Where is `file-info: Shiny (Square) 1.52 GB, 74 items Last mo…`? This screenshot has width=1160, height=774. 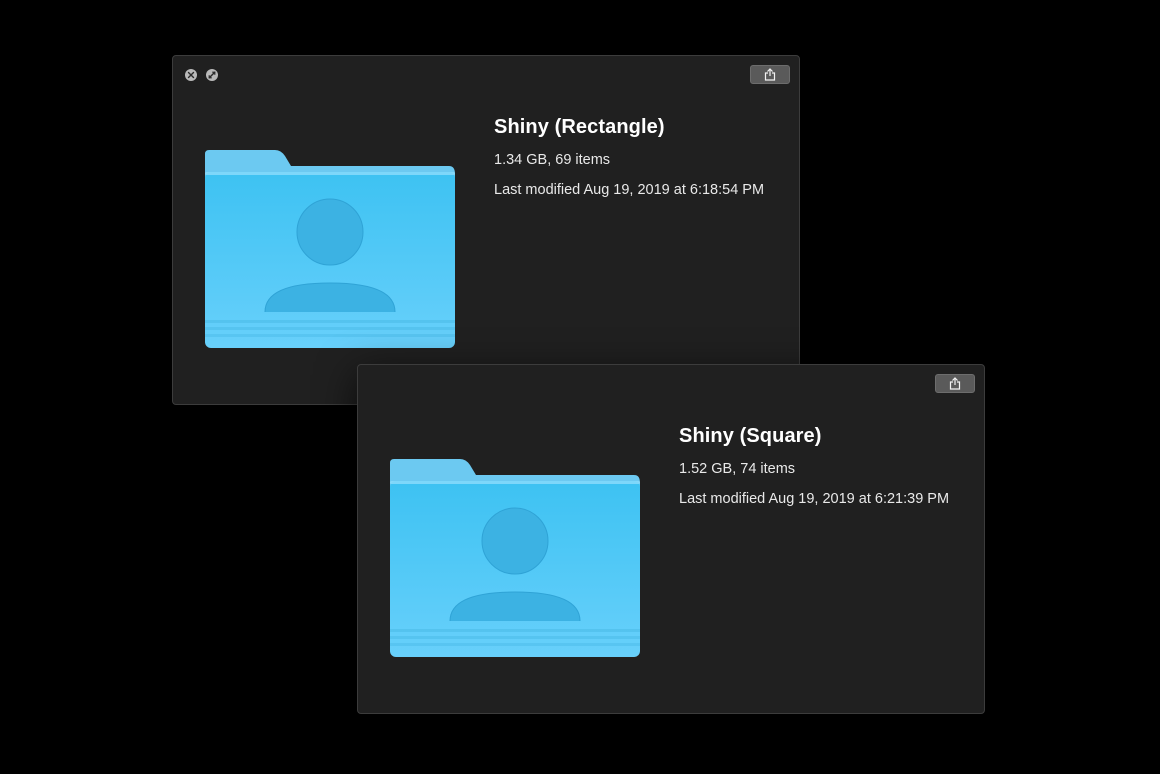 file-info: Shiny (Square) 1.52 GB, 74 items Last mo… is located at coordinates (814, 473).